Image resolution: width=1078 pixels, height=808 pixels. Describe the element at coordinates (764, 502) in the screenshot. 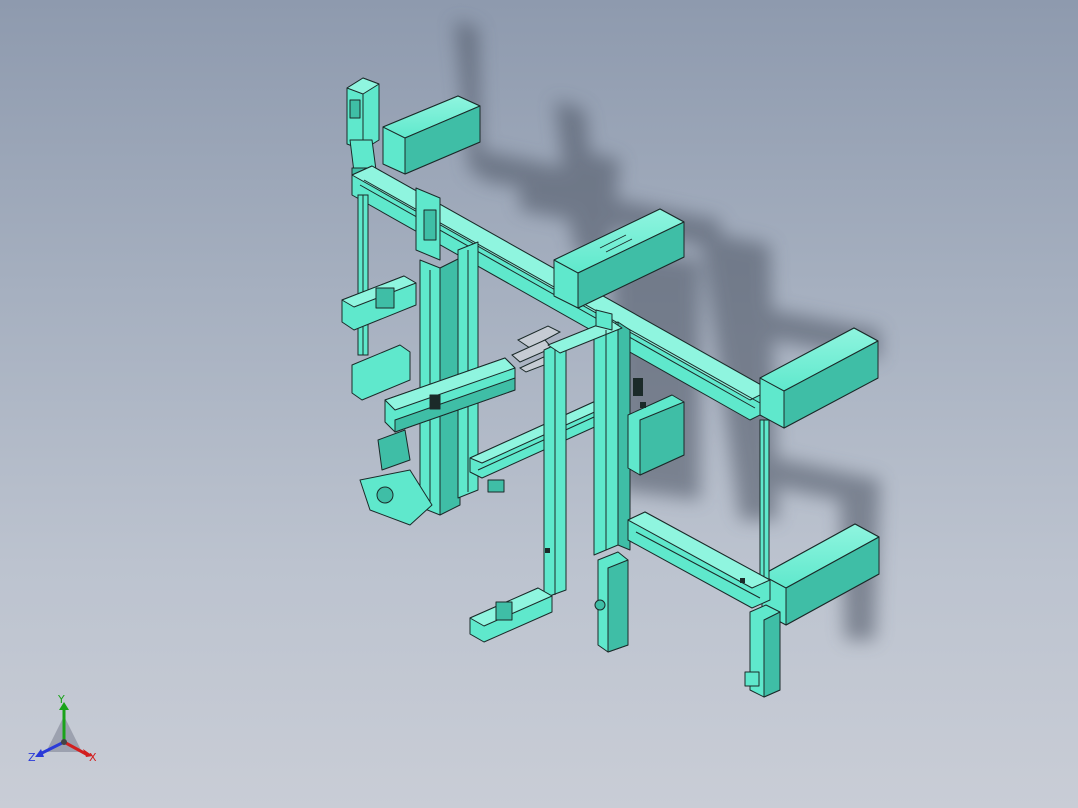

I see `right-vertical-shaft` at that location.